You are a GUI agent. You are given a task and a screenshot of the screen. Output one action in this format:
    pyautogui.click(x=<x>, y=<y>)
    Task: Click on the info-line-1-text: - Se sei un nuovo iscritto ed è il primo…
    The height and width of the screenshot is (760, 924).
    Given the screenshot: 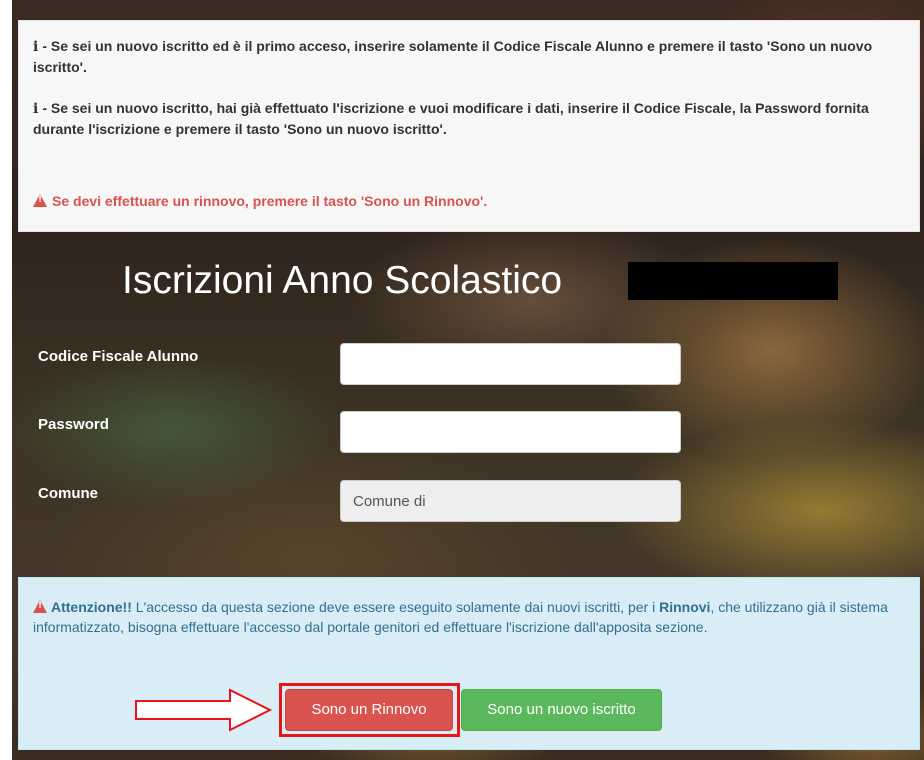 What is the action you would take?
    pyautogui.click(x=453, y=56)
    